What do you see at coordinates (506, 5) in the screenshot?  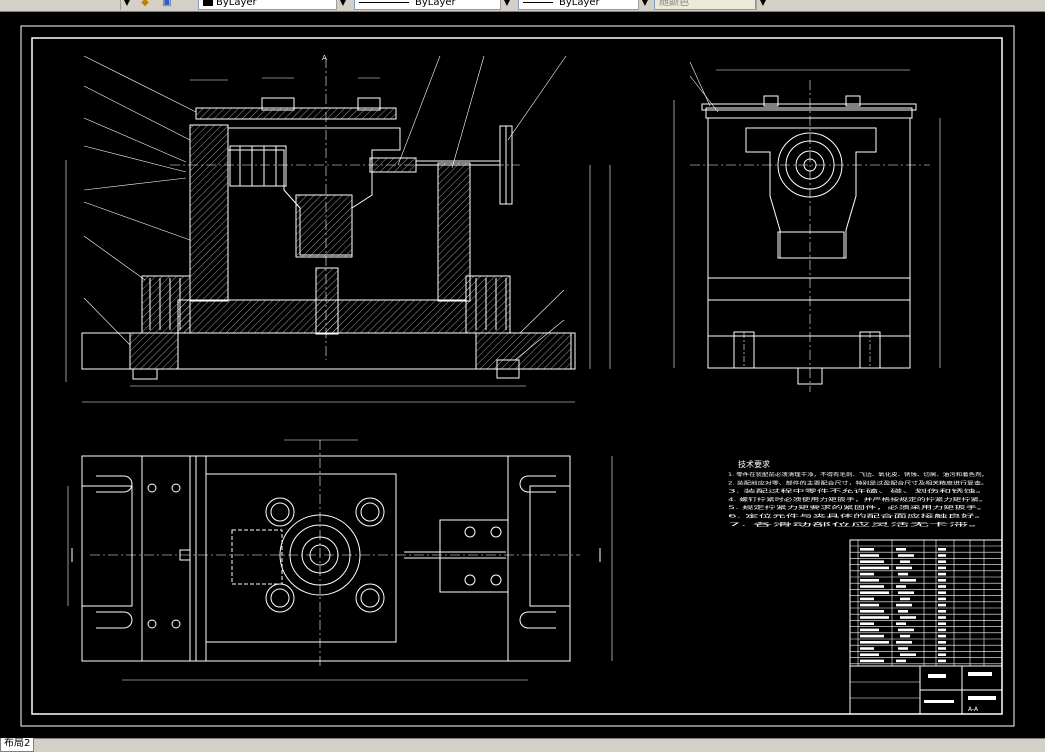 I see `linetype-dropdown-arrow: ▼` at bounding box center [506, 5].